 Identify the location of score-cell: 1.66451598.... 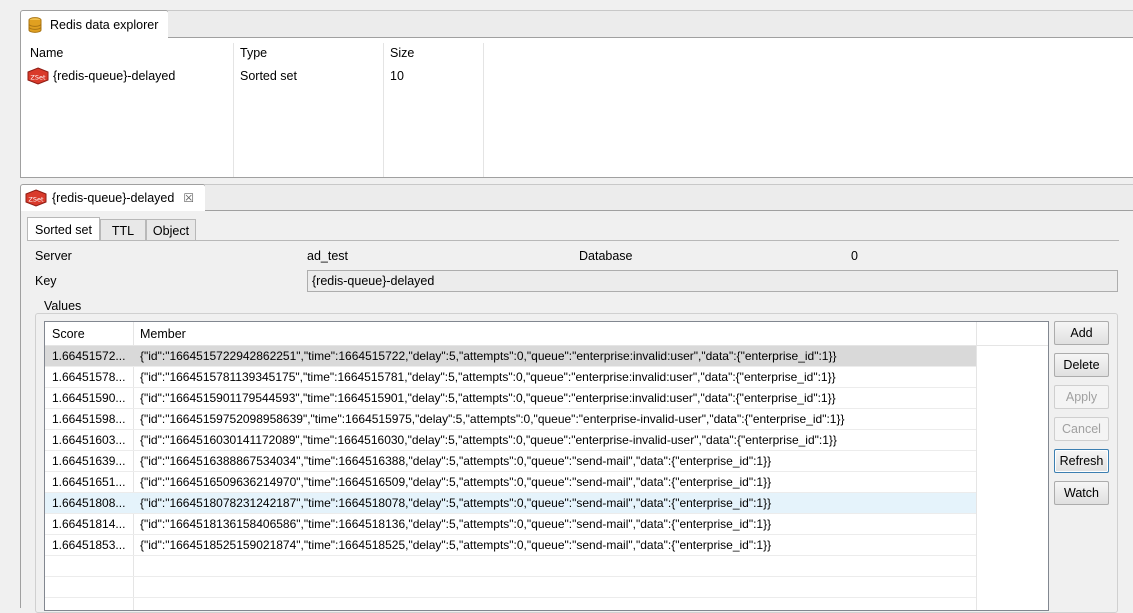
(89, 419).